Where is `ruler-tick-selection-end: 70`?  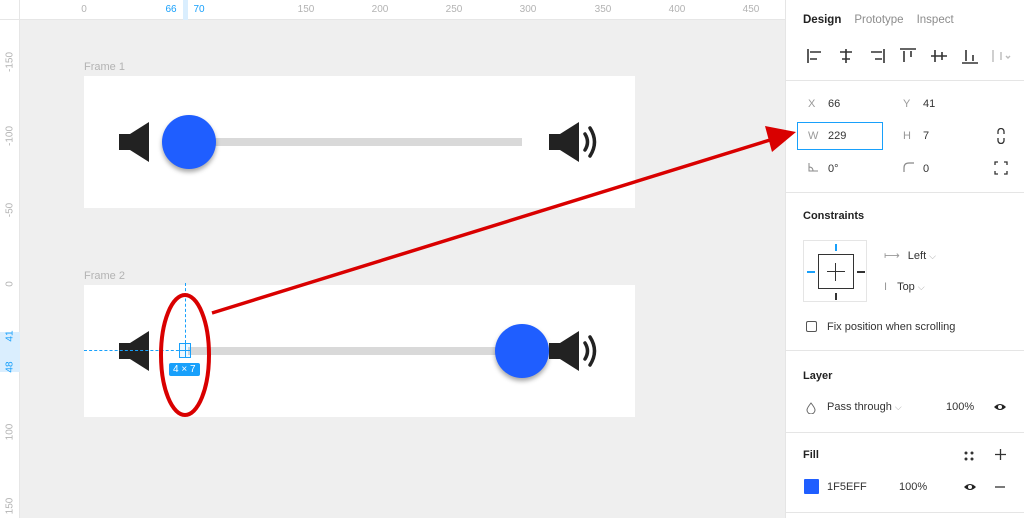 ruler-tick-selection-end: 70 is located at coordinates (199, 9).